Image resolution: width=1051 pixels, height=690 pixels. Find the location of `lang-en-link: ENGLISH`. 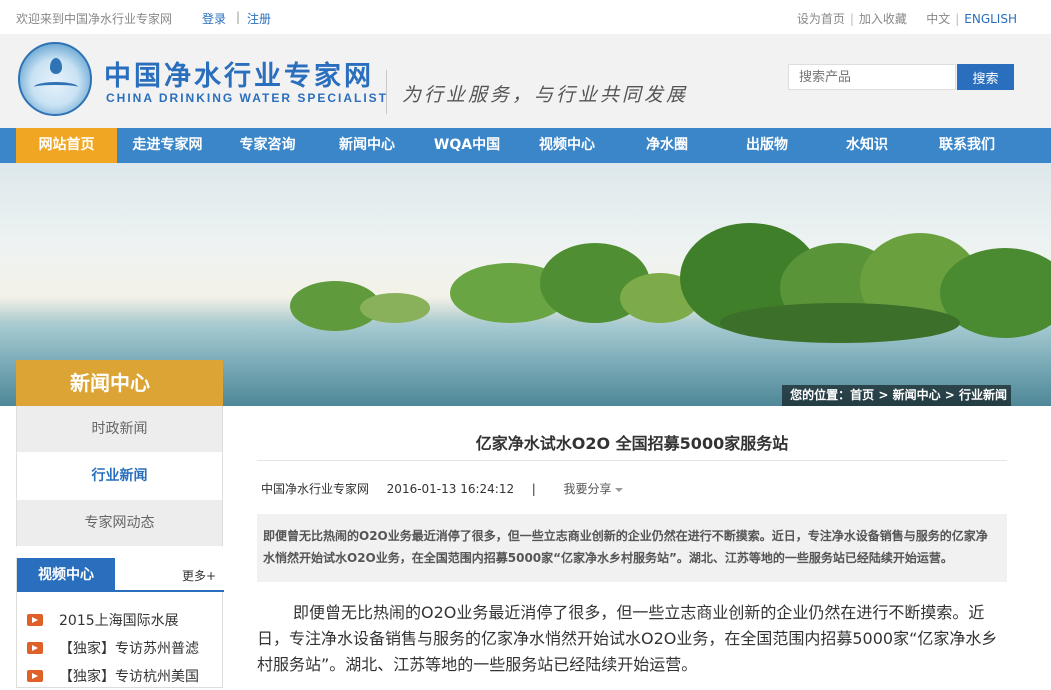

lang-en-link: ENGLISH is located at coordinates (990, 19).